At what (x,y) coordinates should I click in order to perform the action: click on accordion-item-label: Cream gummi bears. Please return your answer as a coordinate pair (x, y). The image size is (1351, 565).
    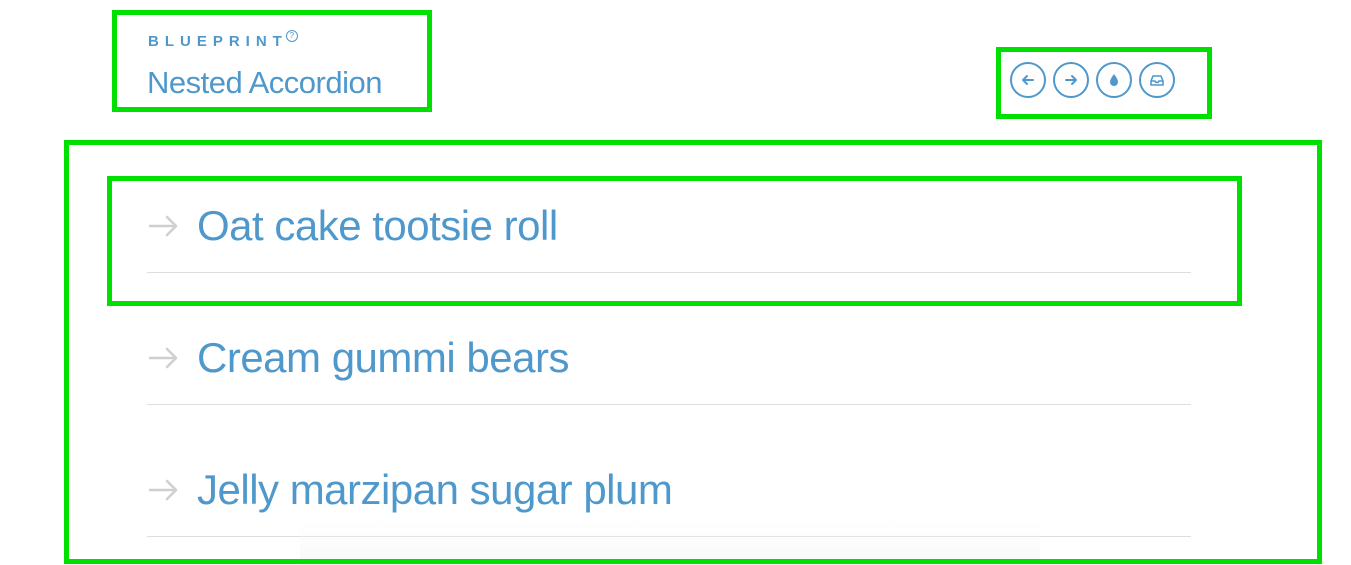
    Looking at the image, I should click on (383, 357).